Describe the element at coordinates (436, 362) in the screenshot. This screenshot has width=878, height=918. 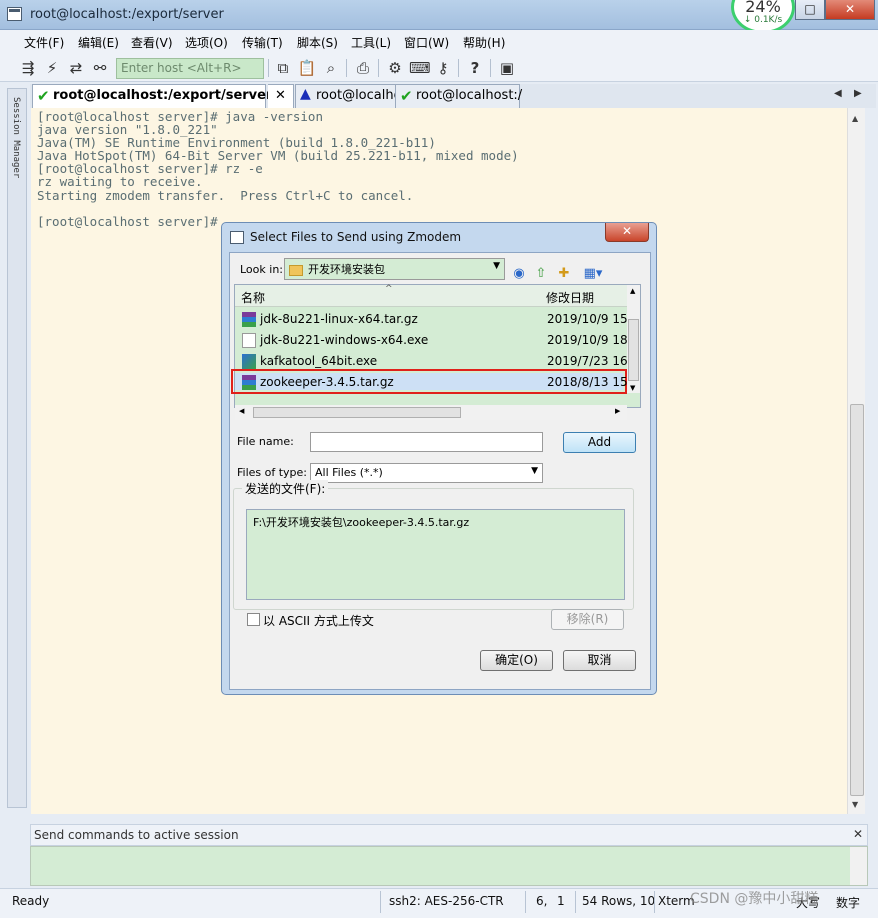
I see `file-row: kafkatool_64bit.exe 2019/7/23 16:` at that location.